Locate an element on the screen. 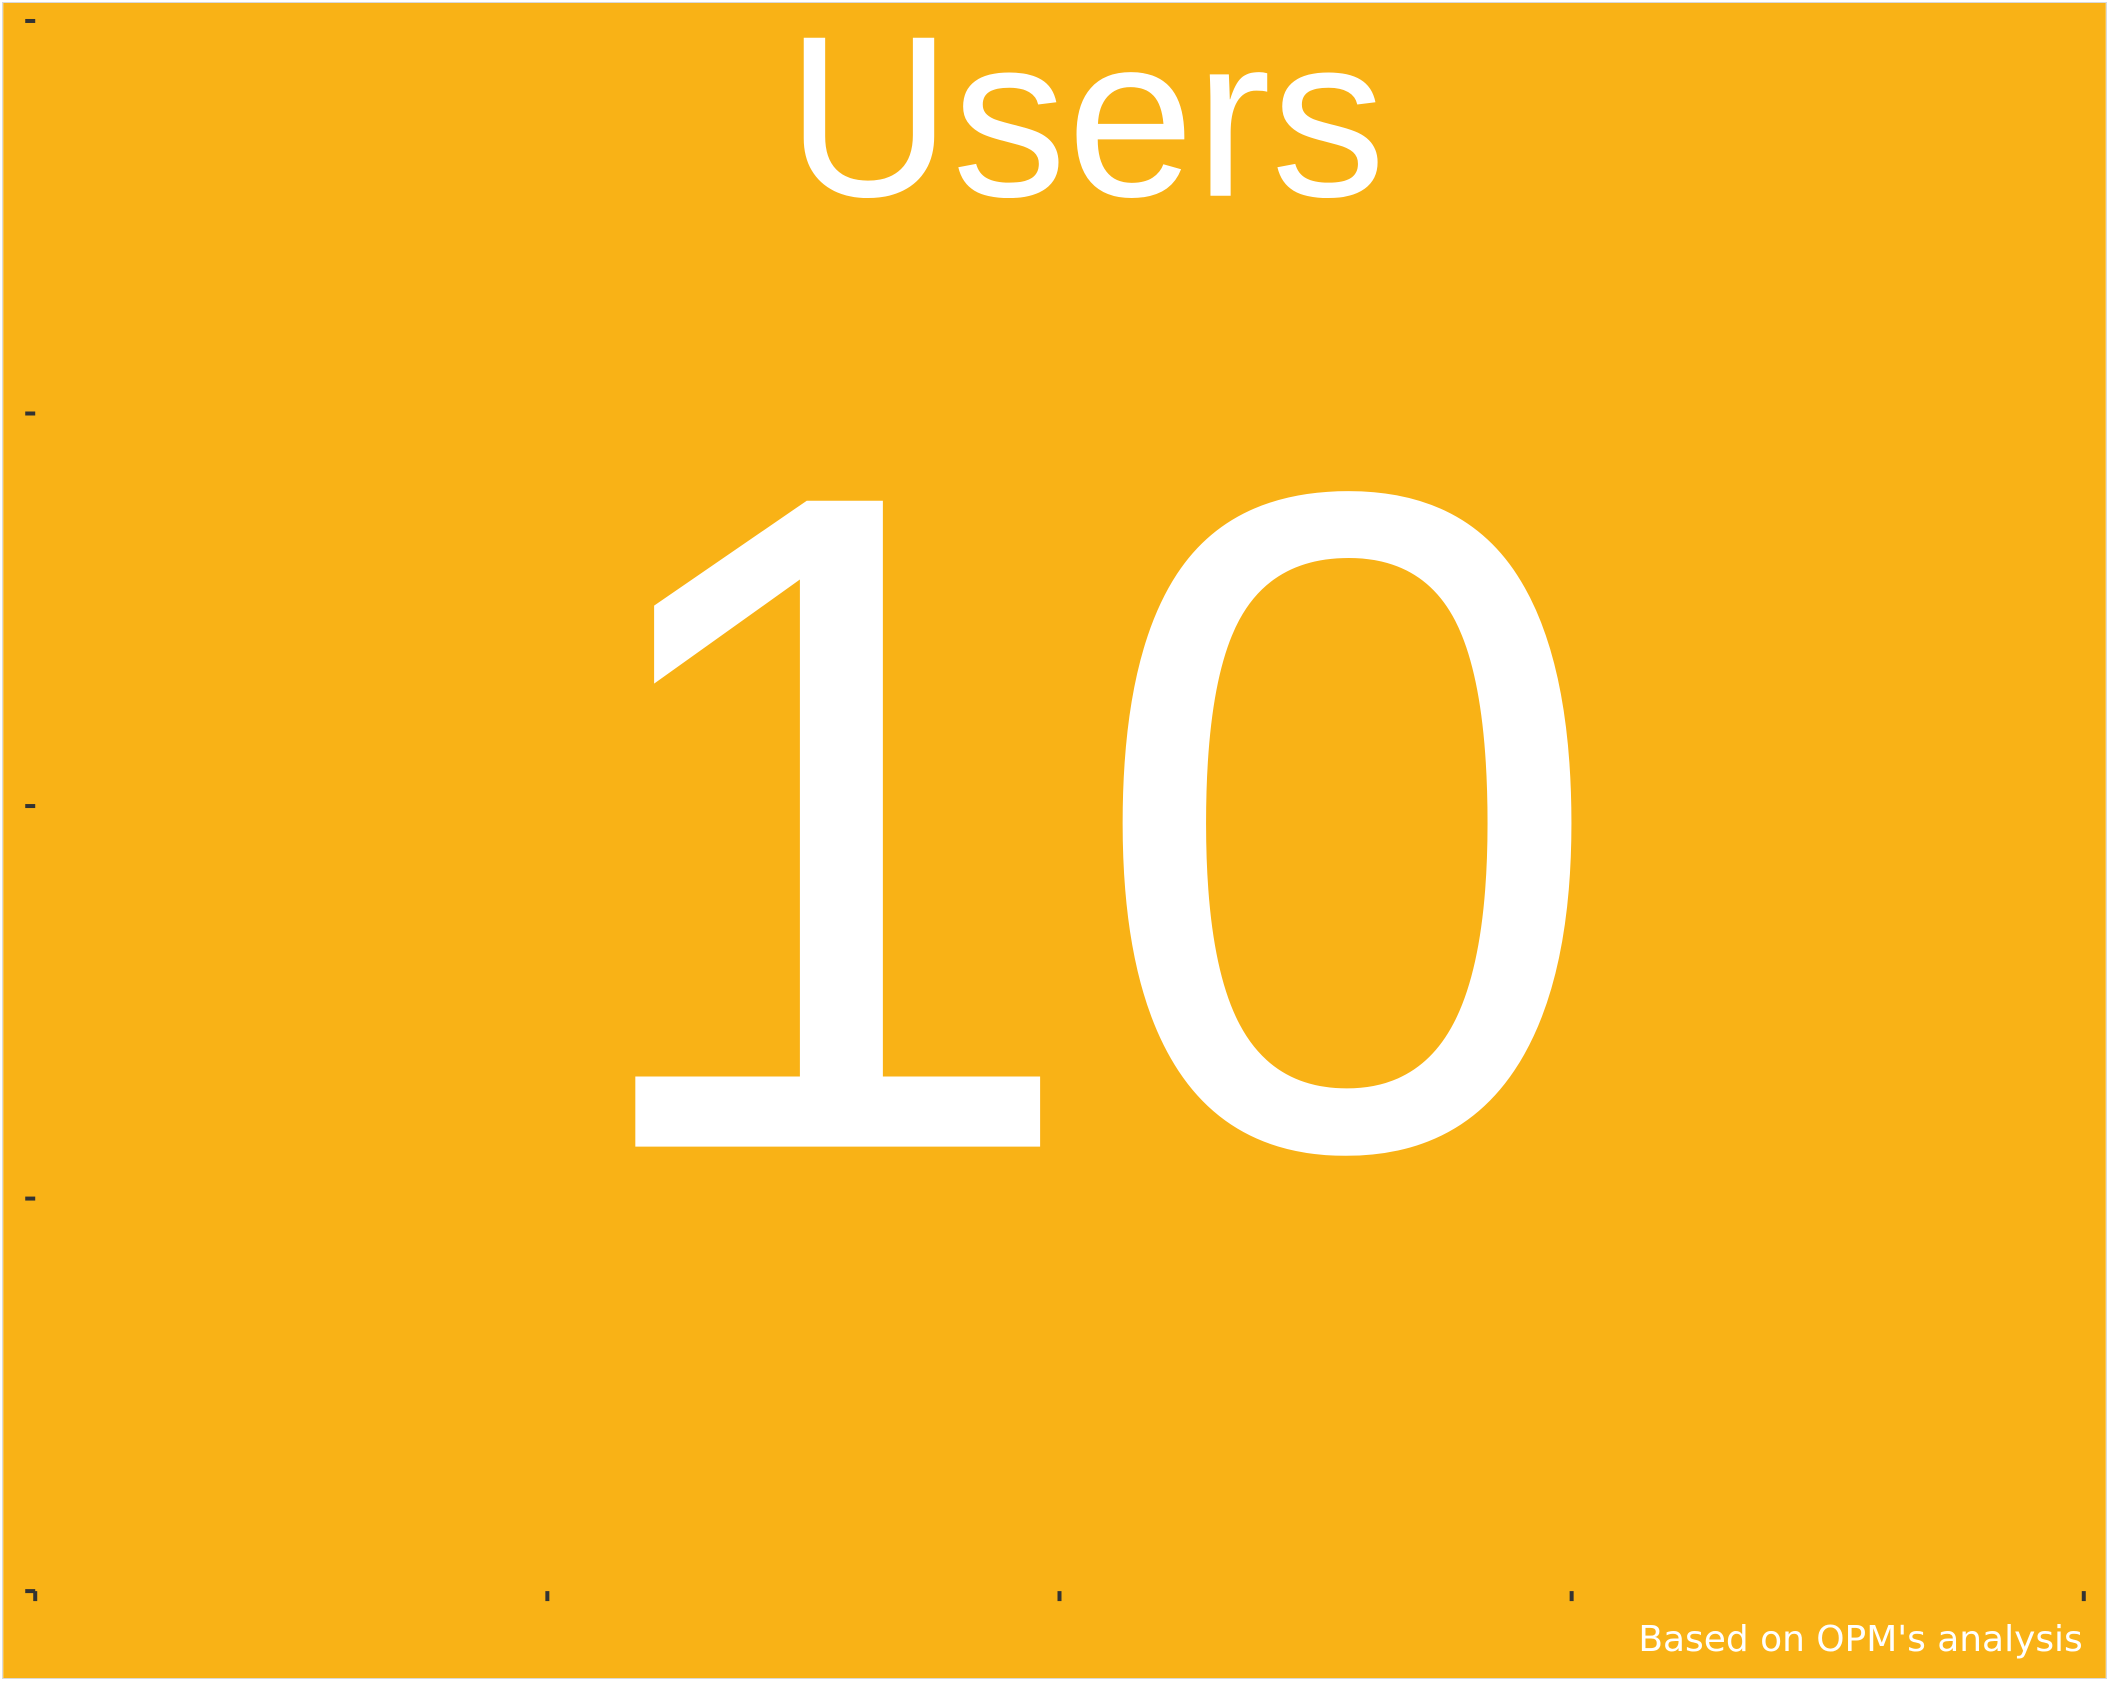 This screenshot has width=2109, height=1681. kpi-title: Users is located at coordinates (1086, 124).